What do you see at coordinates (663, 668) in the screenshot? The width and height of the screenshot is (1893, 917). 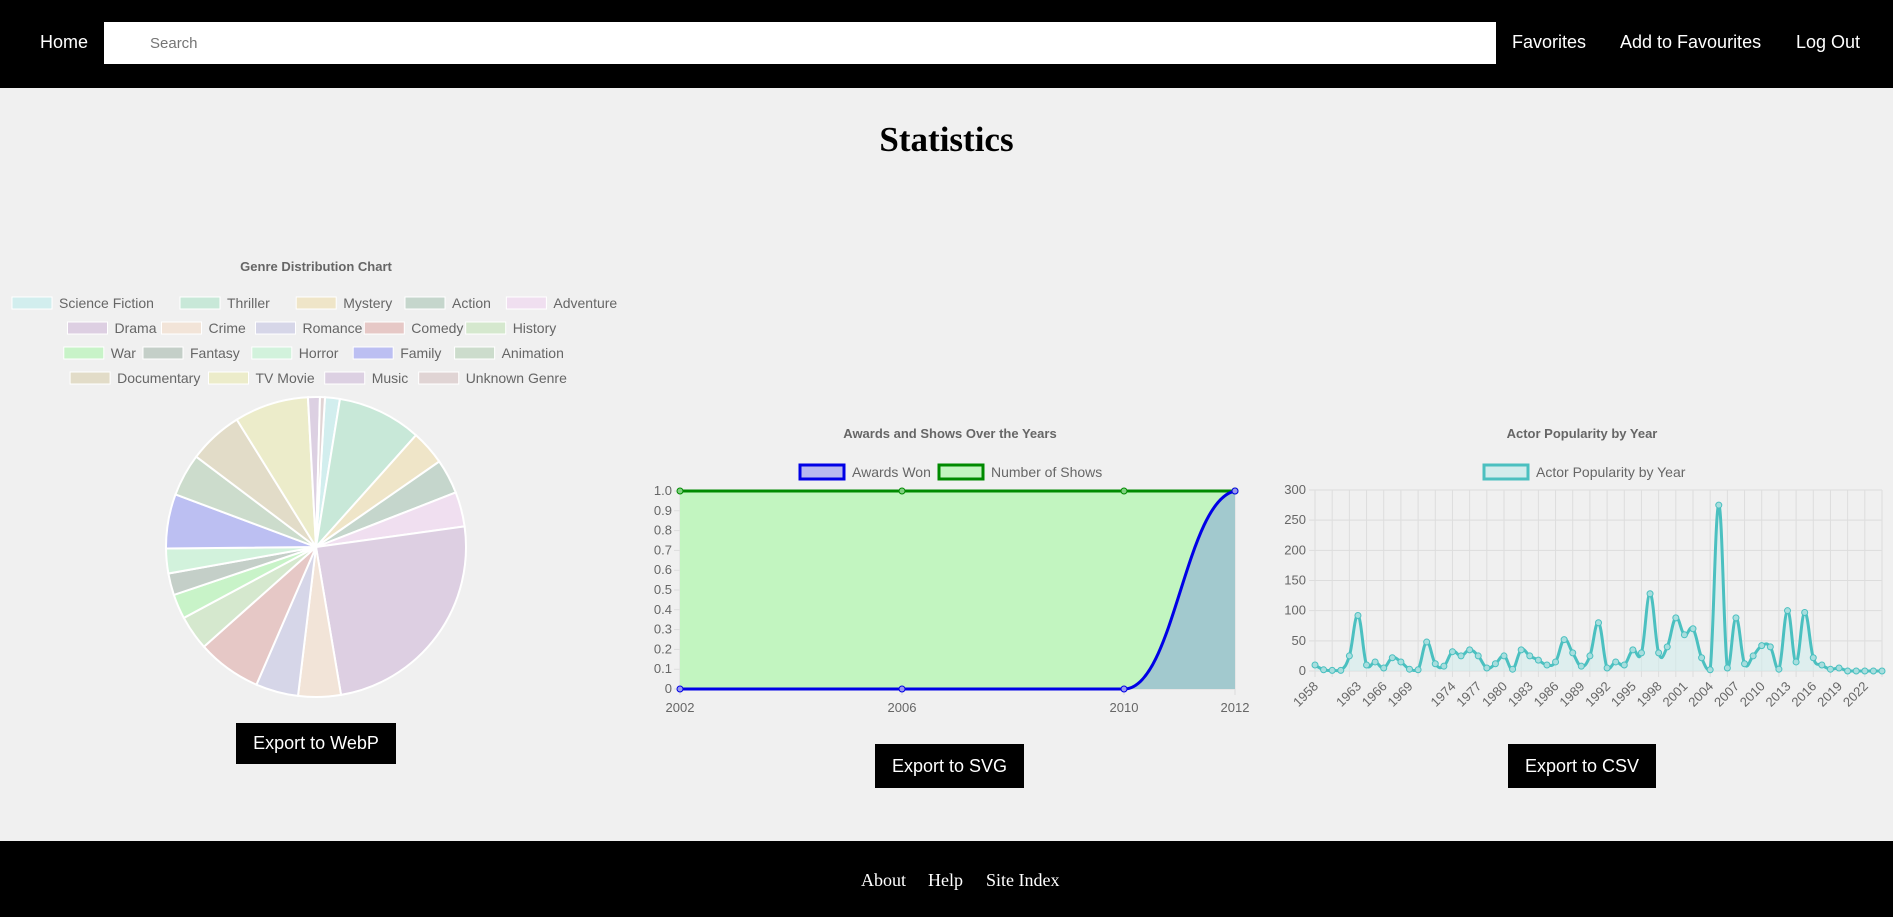 I see `y-tick-label: 0.1` at bounding box center [663, 668].